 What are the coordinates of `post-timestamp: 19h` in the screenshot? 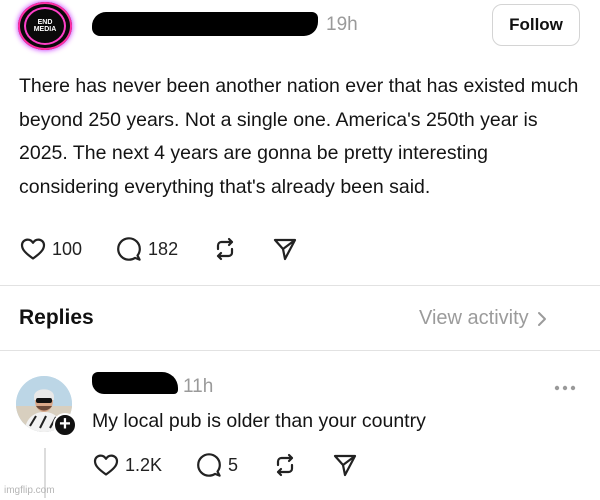 It's located at (342, 24).